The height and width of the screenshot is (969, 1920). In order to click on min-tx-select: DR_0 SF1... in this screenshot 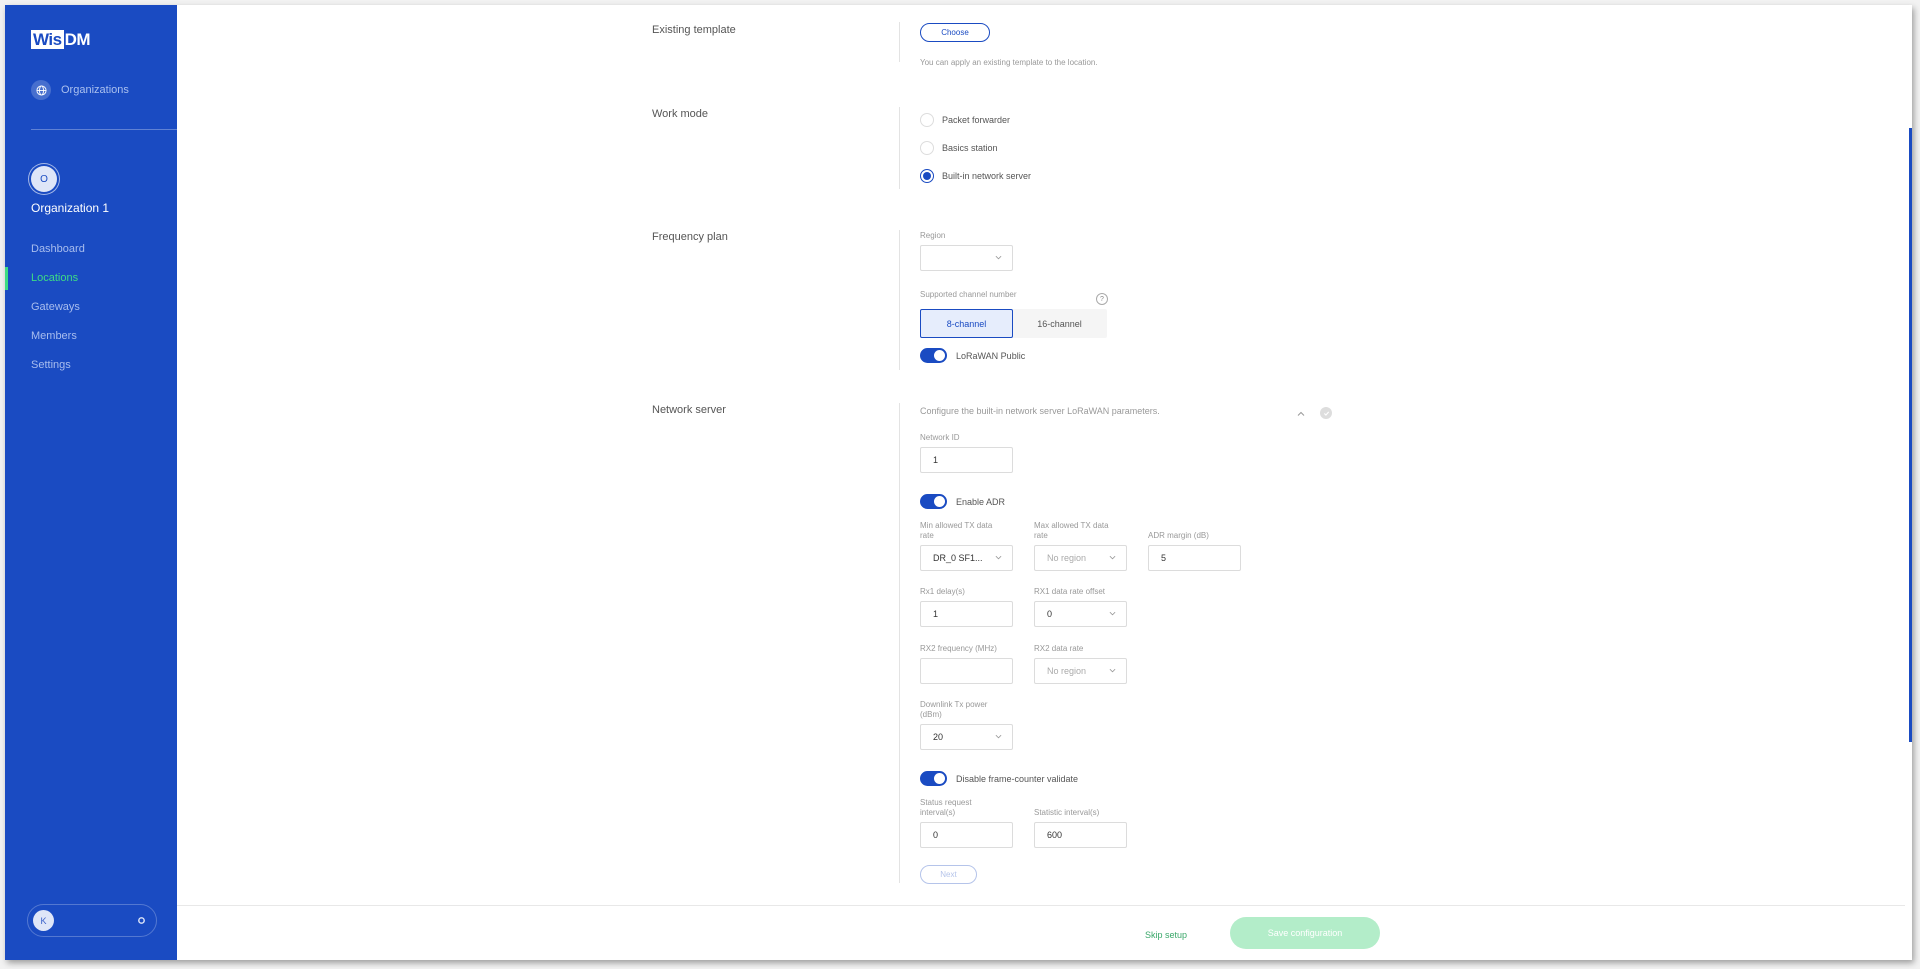, I will do `click(966, 558)`.